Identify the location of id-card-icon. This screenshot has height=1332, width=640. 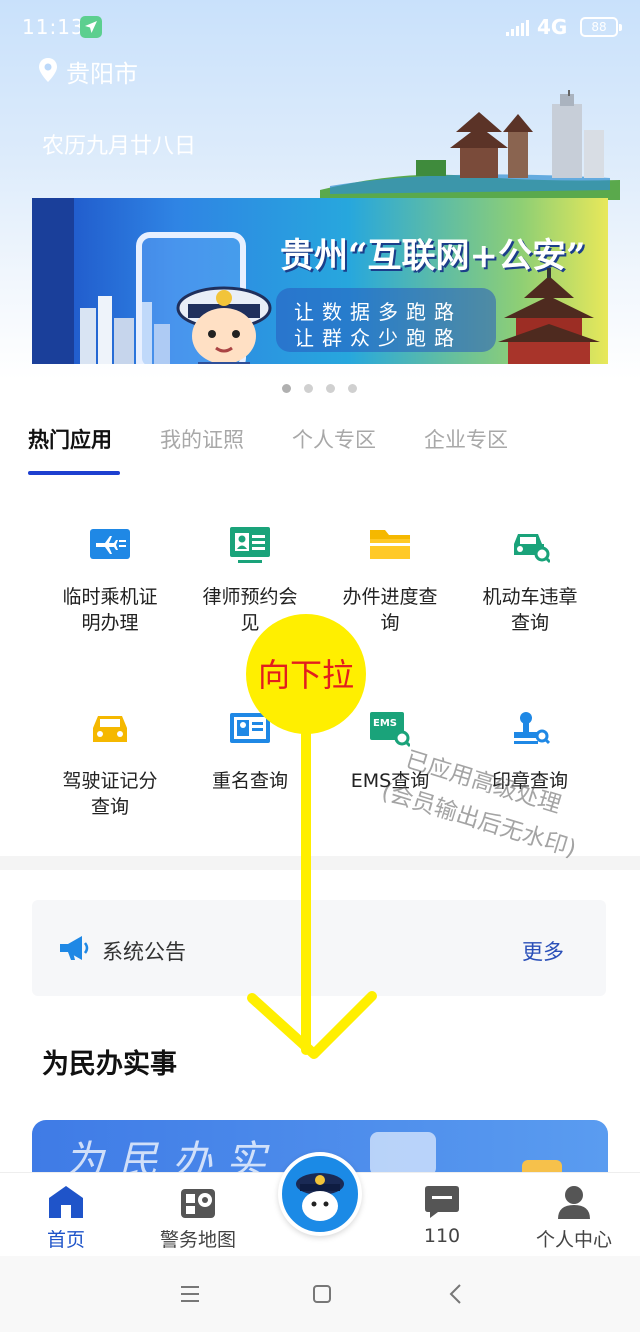
(250, 728).